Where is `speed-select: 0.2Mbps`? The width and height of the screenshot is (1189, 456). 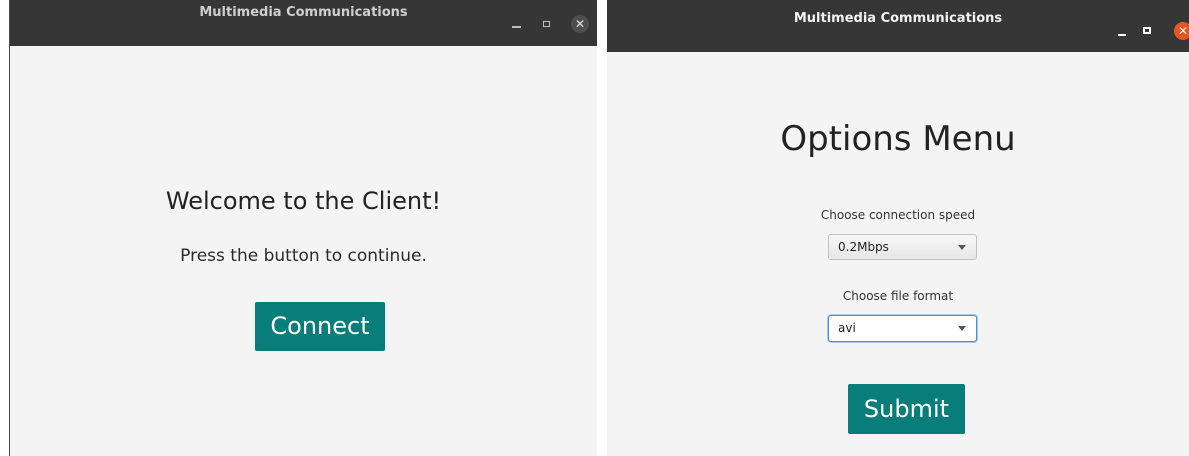
speed-select: 0.2Mbps is located at coordinates (902, 247).